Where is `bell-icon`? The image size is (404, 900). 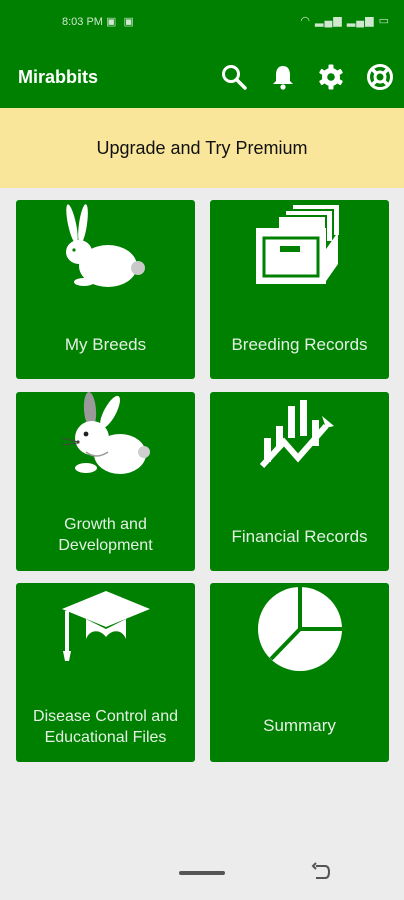
bell-icon is located at coordinates (283, 77).